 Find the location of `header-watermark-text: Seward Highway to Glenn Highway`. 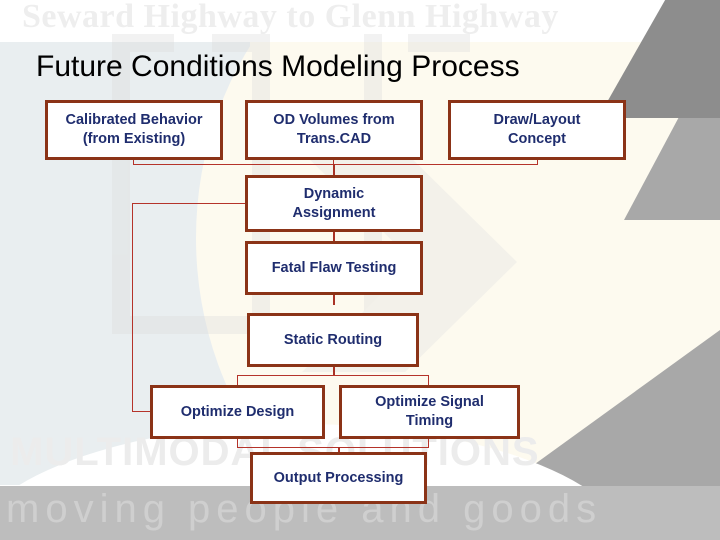

header-watermark-text: Seward Highway to Glenn Highway is located at coordinates (290, 17).